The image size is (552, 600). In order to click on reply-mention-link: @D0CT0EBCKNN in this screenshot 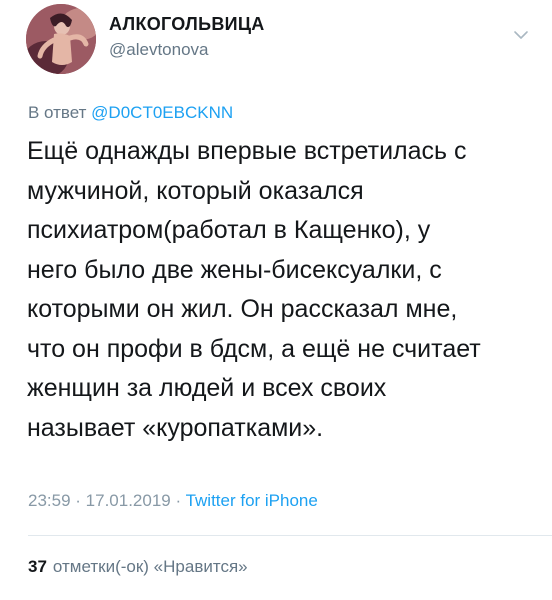, I will do `click(162, 112)`.